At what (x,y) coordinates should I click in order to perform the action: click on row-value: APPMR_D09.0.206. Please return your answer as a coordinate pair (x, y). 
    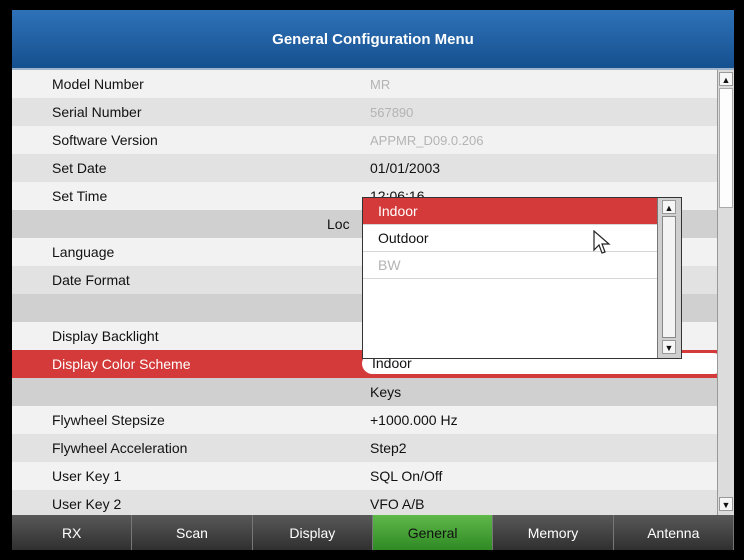
    Looking at the image, I should click on (427, 140).